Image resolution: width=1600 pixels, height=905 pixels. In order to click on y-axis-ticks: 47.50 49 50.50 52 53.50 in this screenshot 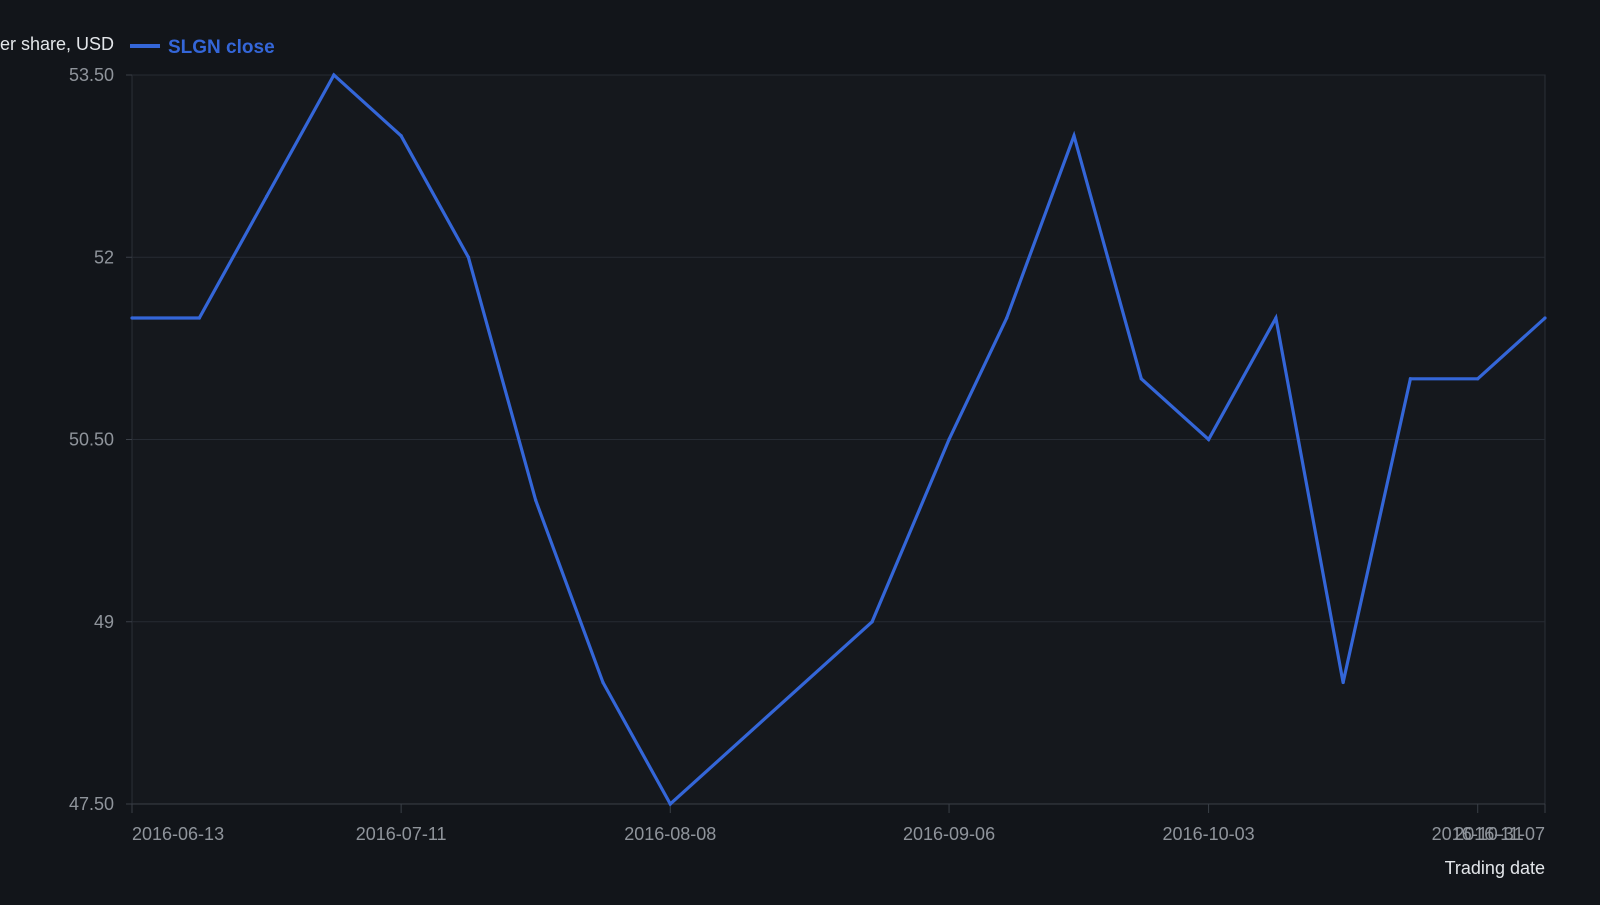, I will do `click(100, 439)`.